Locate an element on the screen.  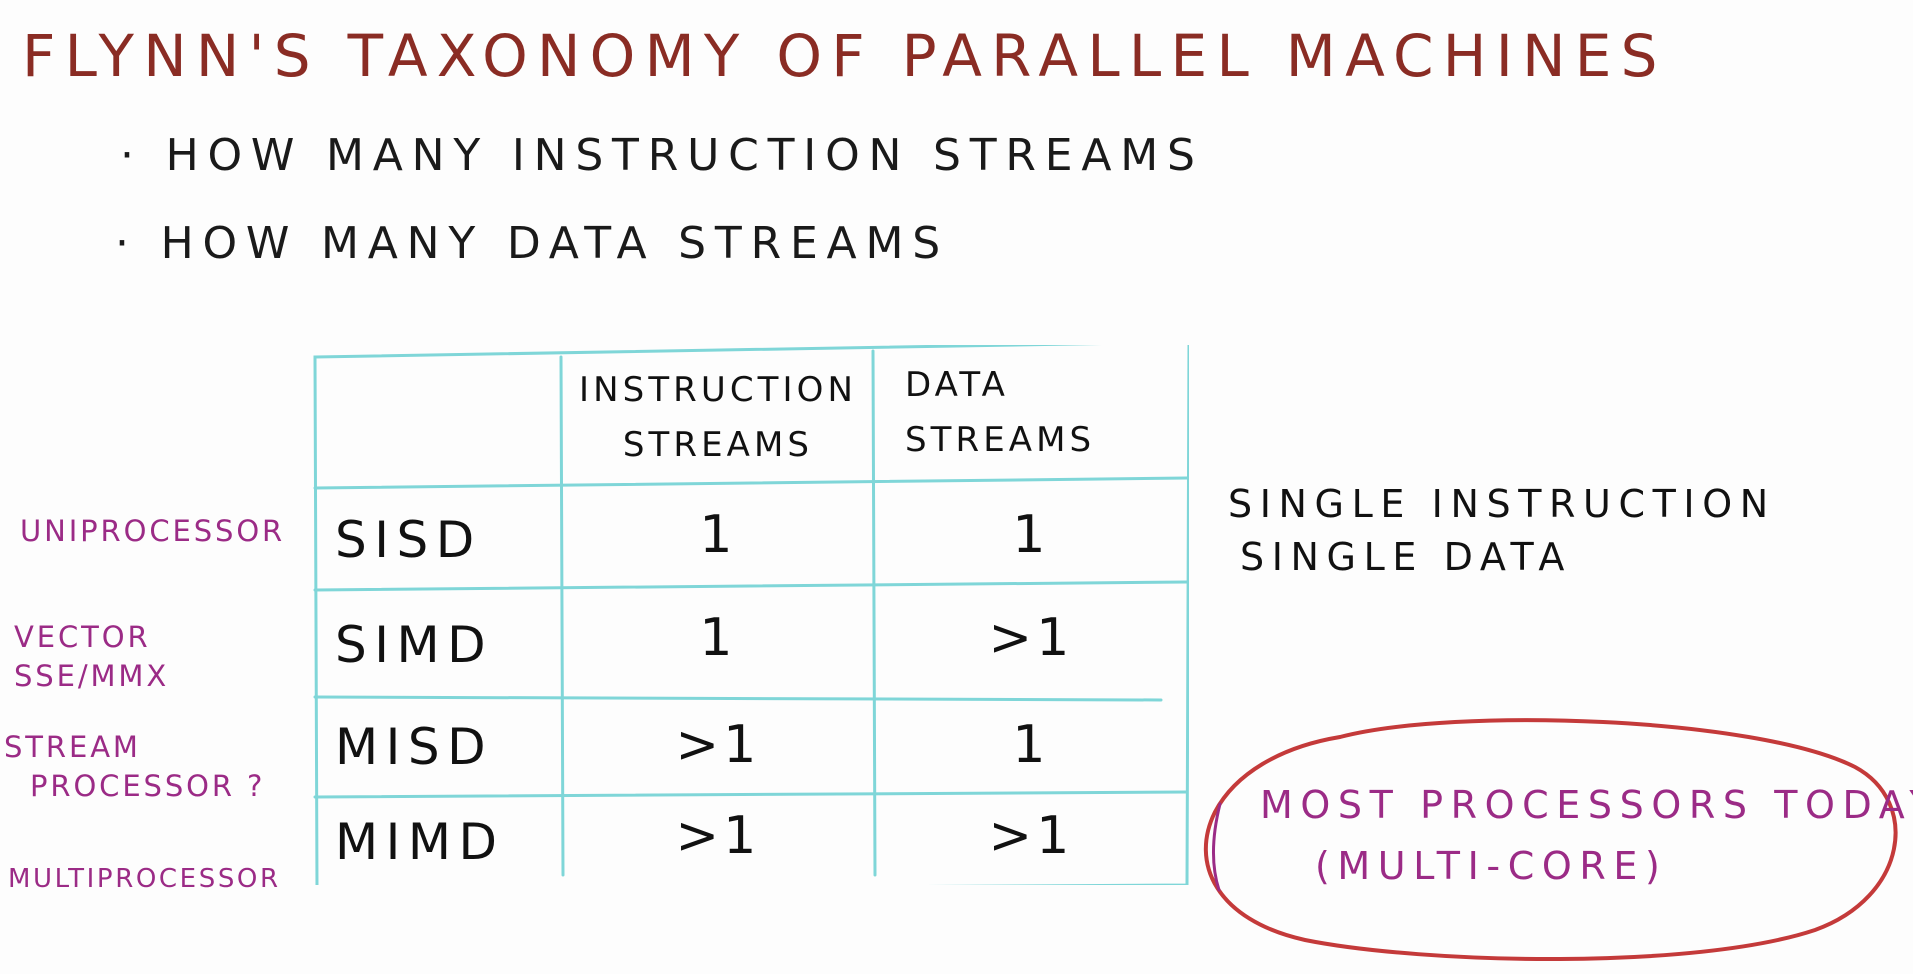
label-stream-processor: STREAM PROCESSOR ? is located at coordinates (134, 767).